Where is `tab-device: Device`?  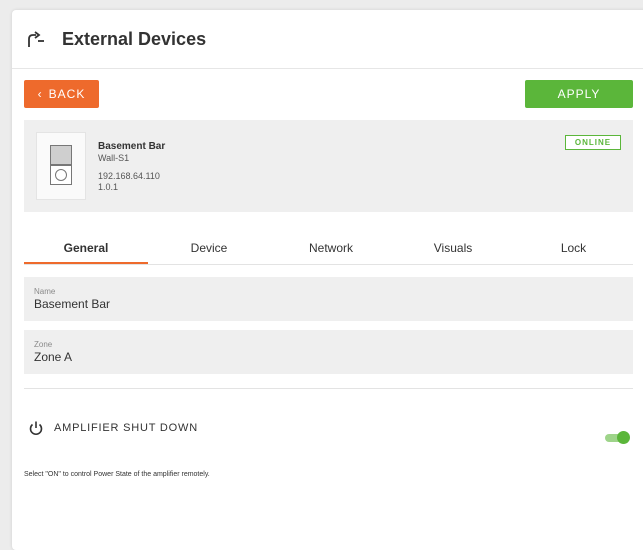
tab-device: Device is located at coordinates (209, 250).